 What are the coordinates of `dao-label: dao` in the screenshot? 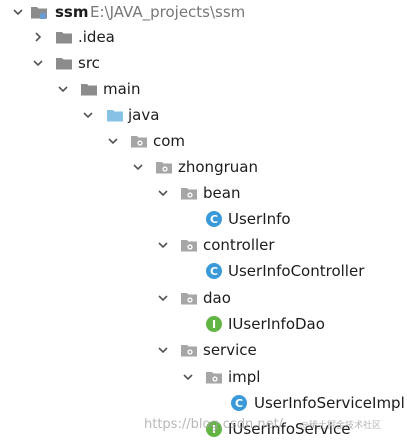 It's located at (217, 298).